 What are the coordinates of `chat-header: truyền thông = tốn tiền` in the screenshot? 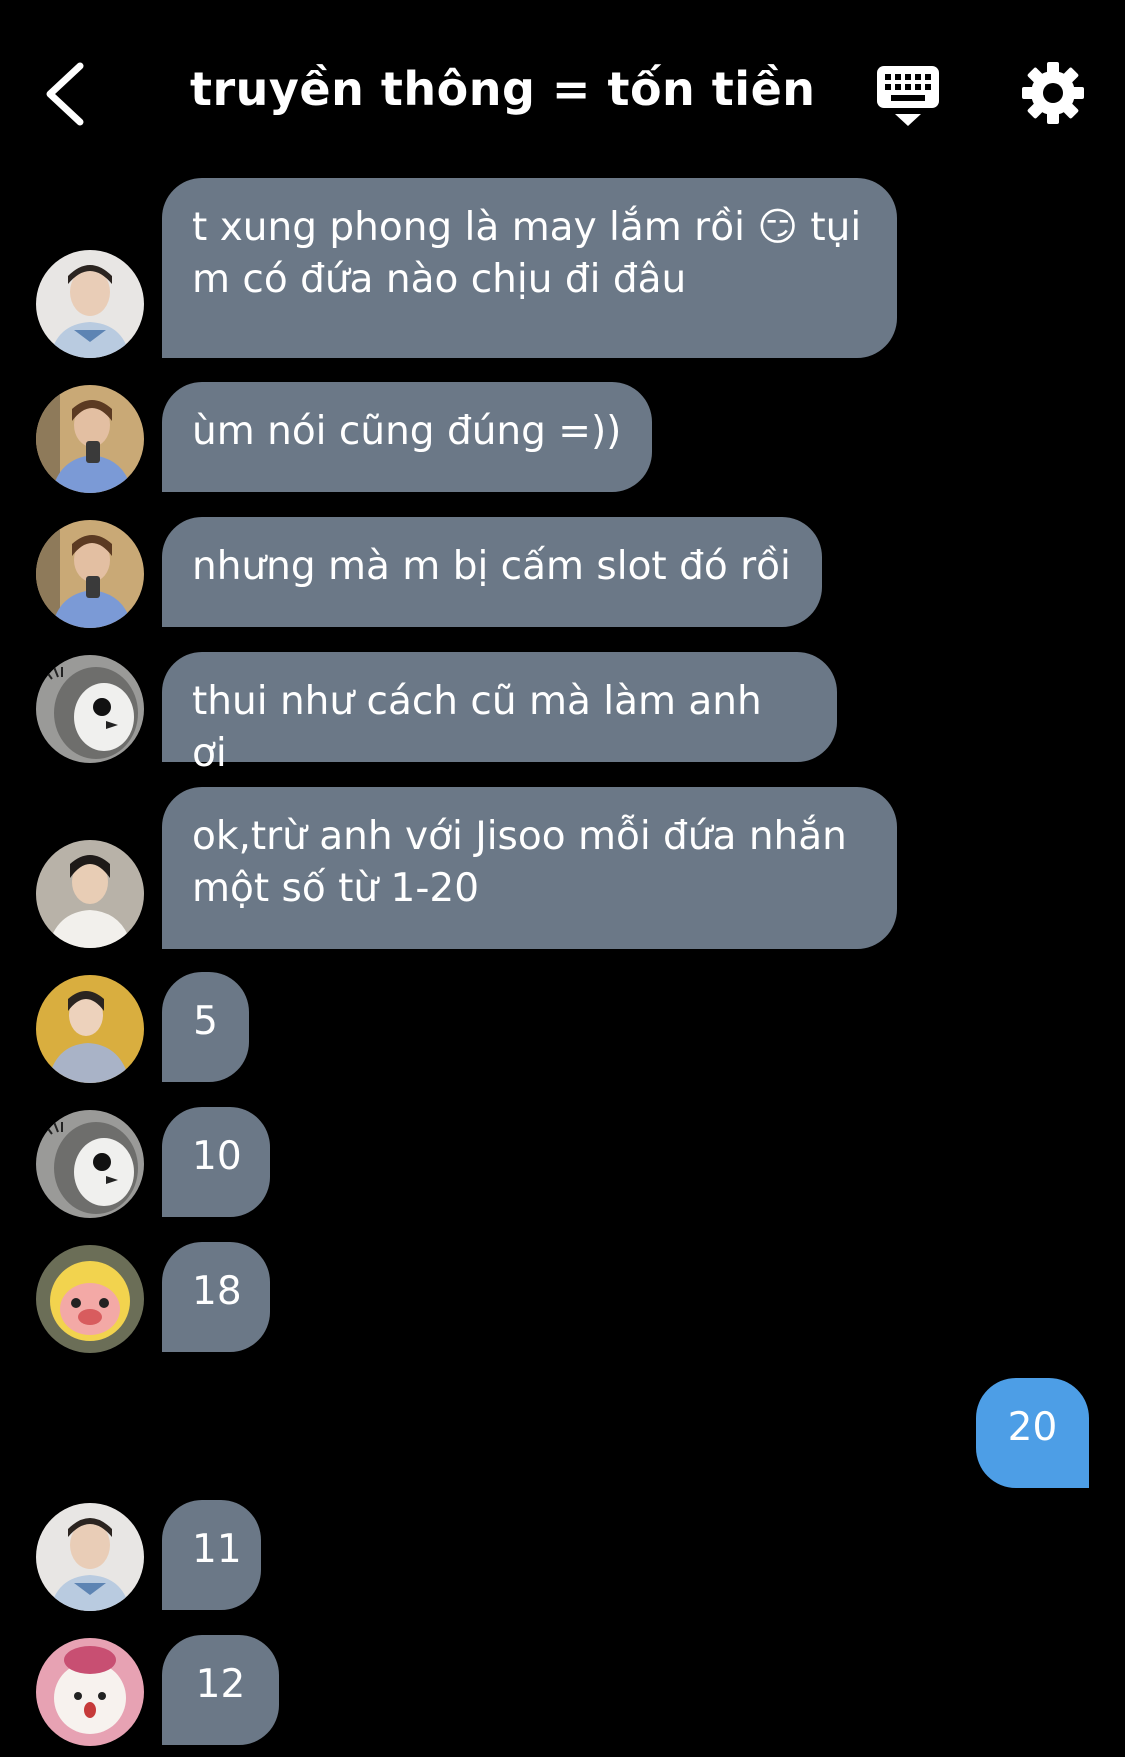 It's located at (562, 75).